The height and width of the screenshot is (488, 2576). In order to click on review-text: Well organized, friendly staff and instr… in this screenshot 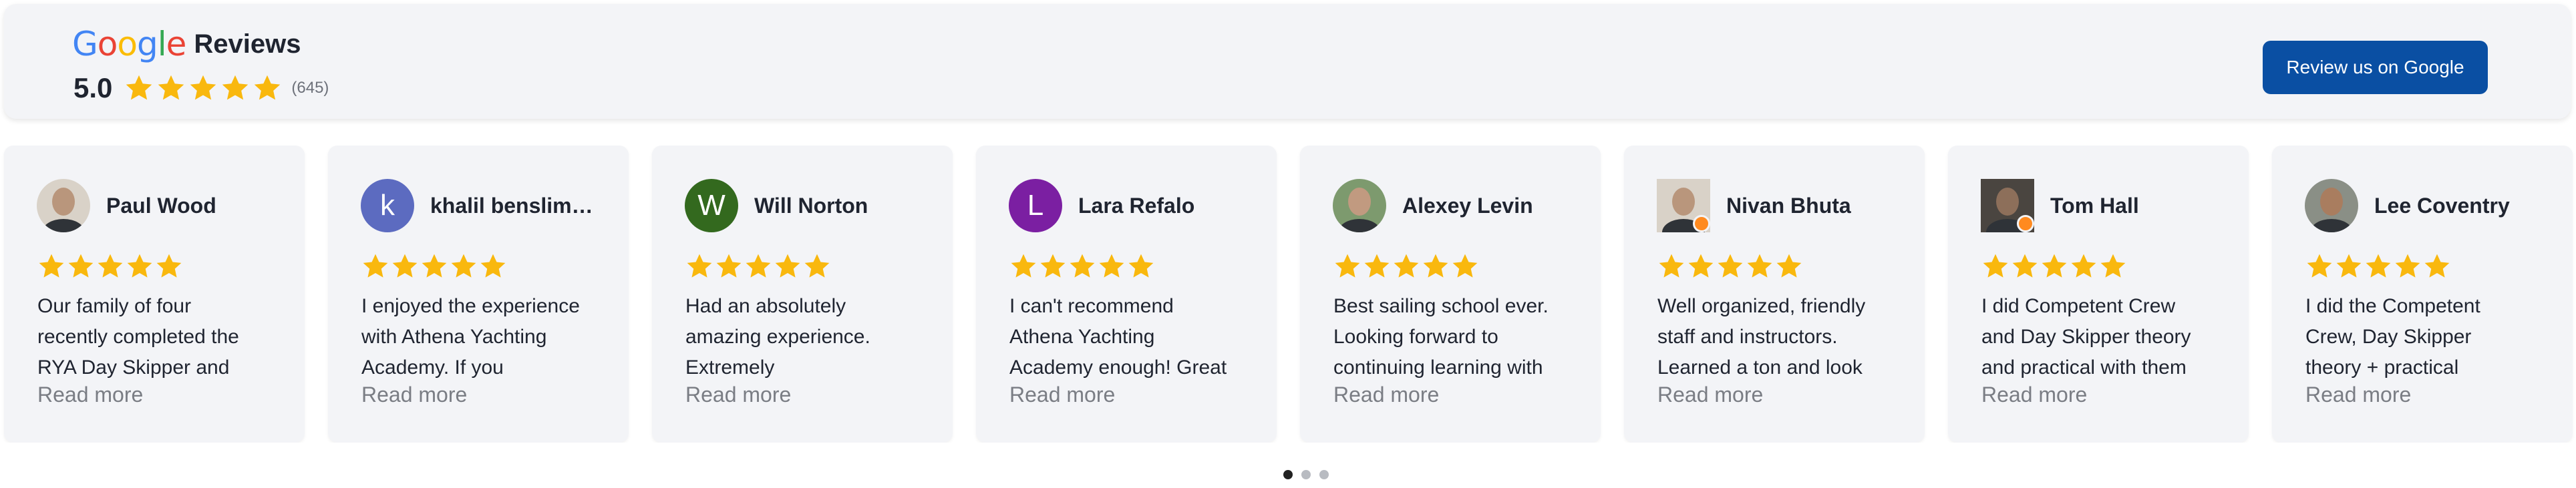, I will do `click(1761, 337)`.